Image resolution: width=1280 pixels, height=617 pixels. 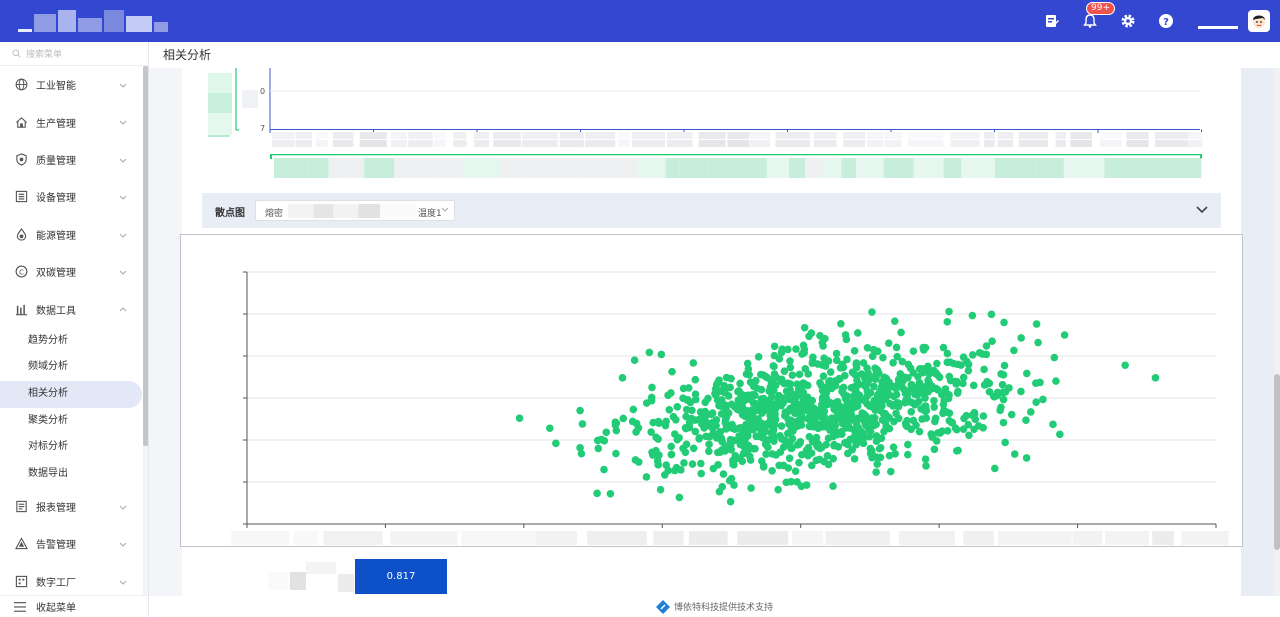 I want to click on sidebar-subitem: 频域分析, so click(x=74, y=367).